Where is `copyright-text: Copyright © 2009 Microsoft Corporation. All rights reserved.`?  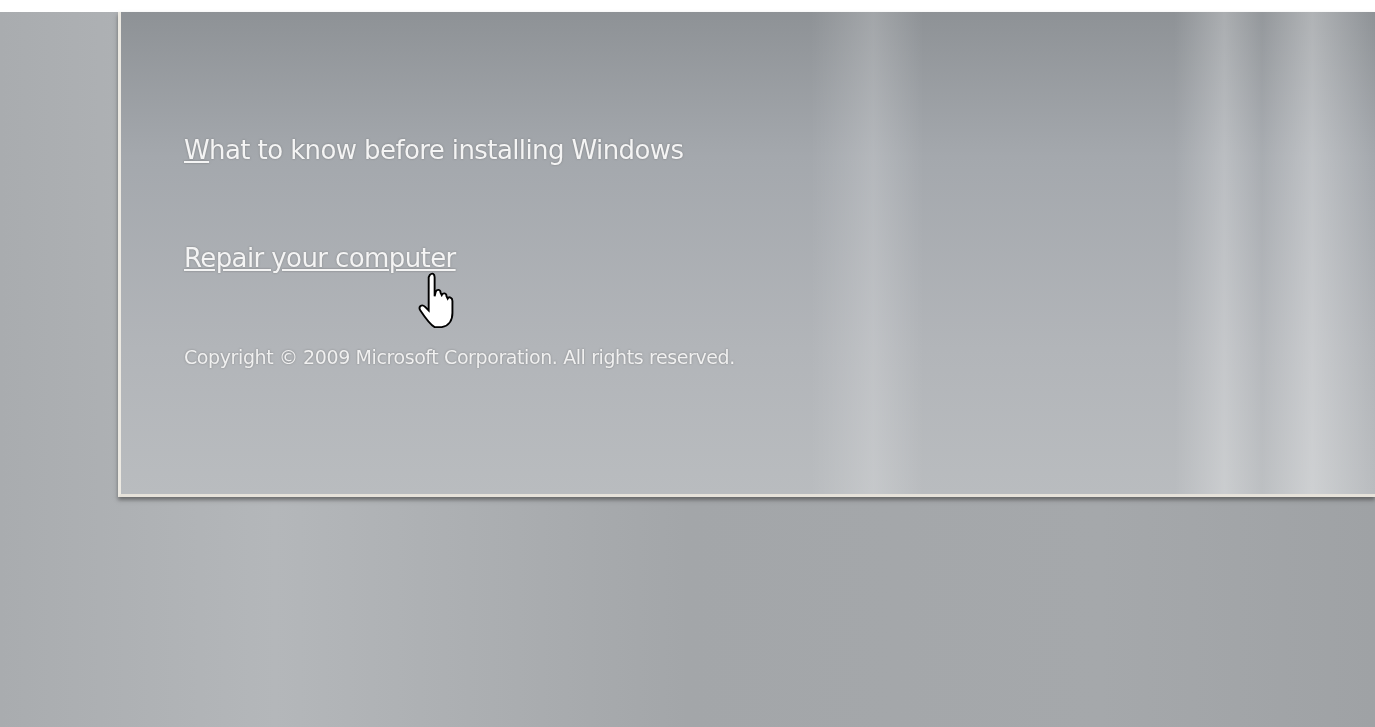 copyright-text: Copyright © 2009 Microsoft Corporation. All rights reserved. is located at coordinates (460, 357).